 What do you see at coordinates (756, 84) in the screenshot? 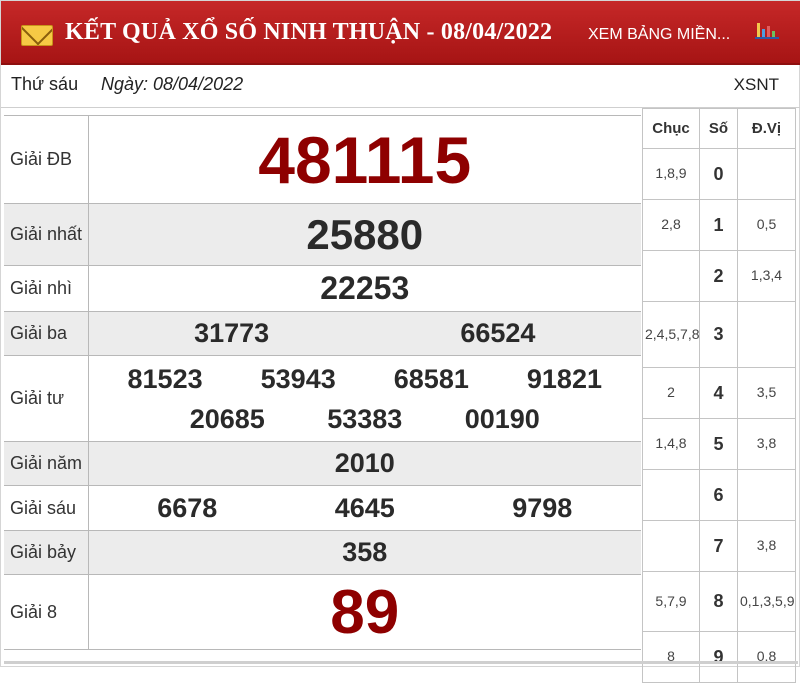
I see `lottery-code: XSNT` at bounding box center [756, 84].